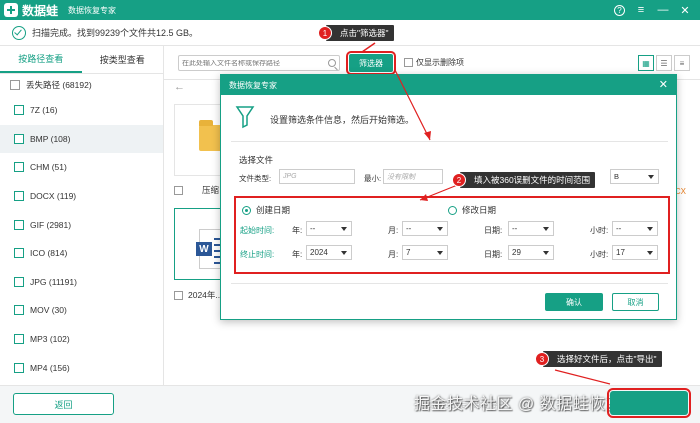 This screenshot has height=423, width=700. Describe the element at coordinates (257, 254) in the screenshot. I see `end-time-label: 终止时间:` at that location.